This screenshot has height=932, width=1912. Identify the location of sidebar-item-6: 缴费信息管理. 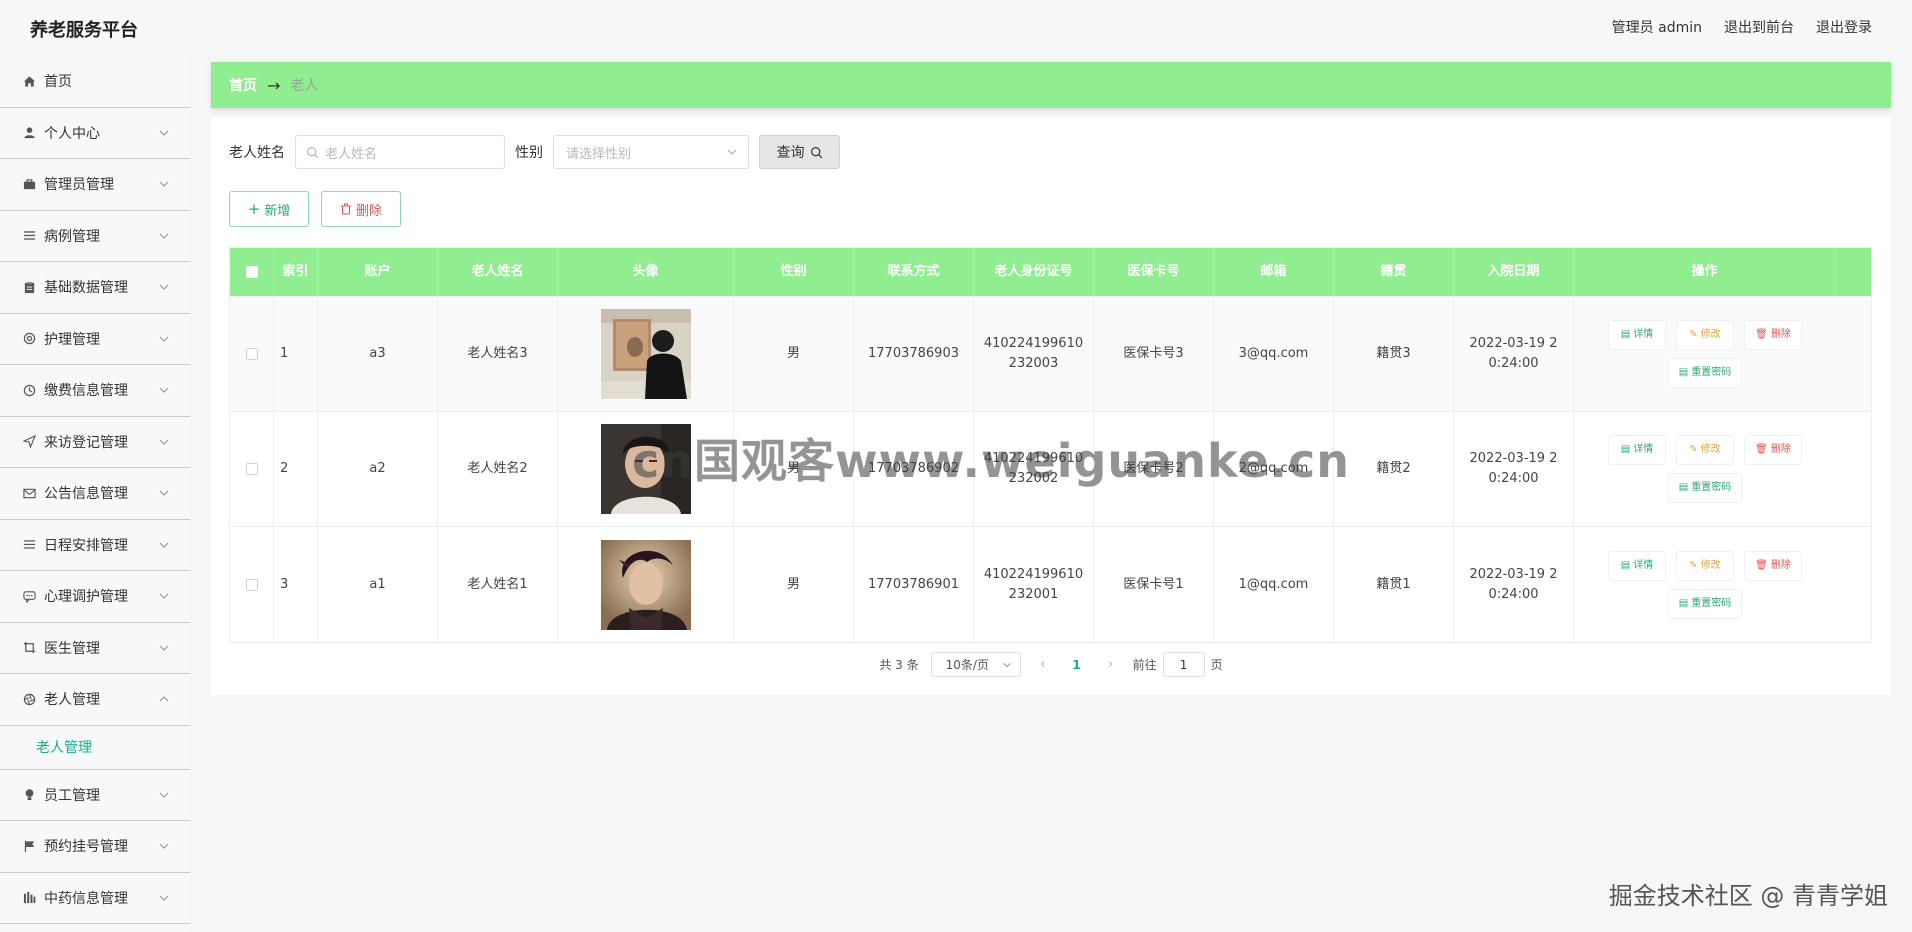
(95, 391).